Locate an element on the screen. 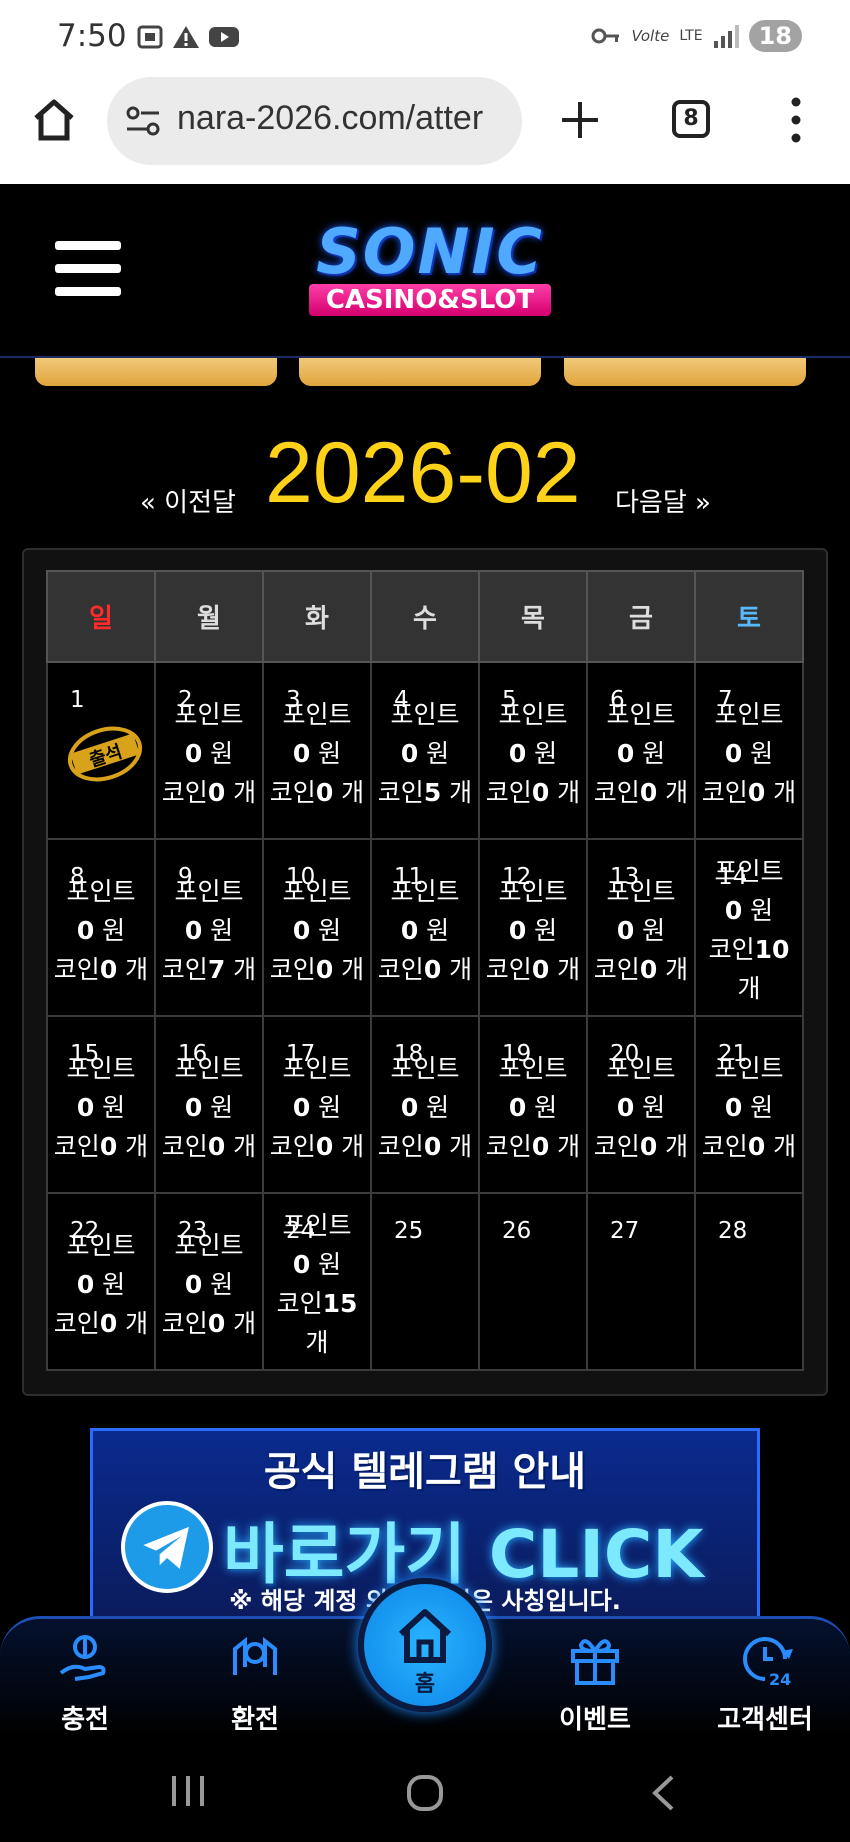 The image size is (850, 1842). exchange-icon is located at coordinates (255, 1655).